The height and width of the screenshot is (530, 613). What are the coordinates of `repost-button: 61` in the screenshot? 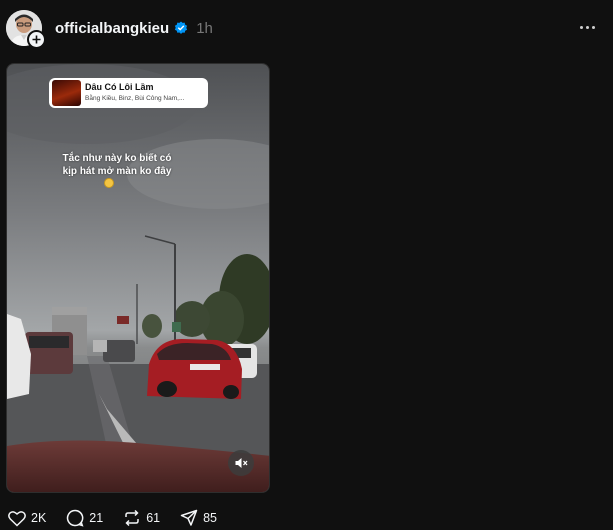 It's located at (141, 518).